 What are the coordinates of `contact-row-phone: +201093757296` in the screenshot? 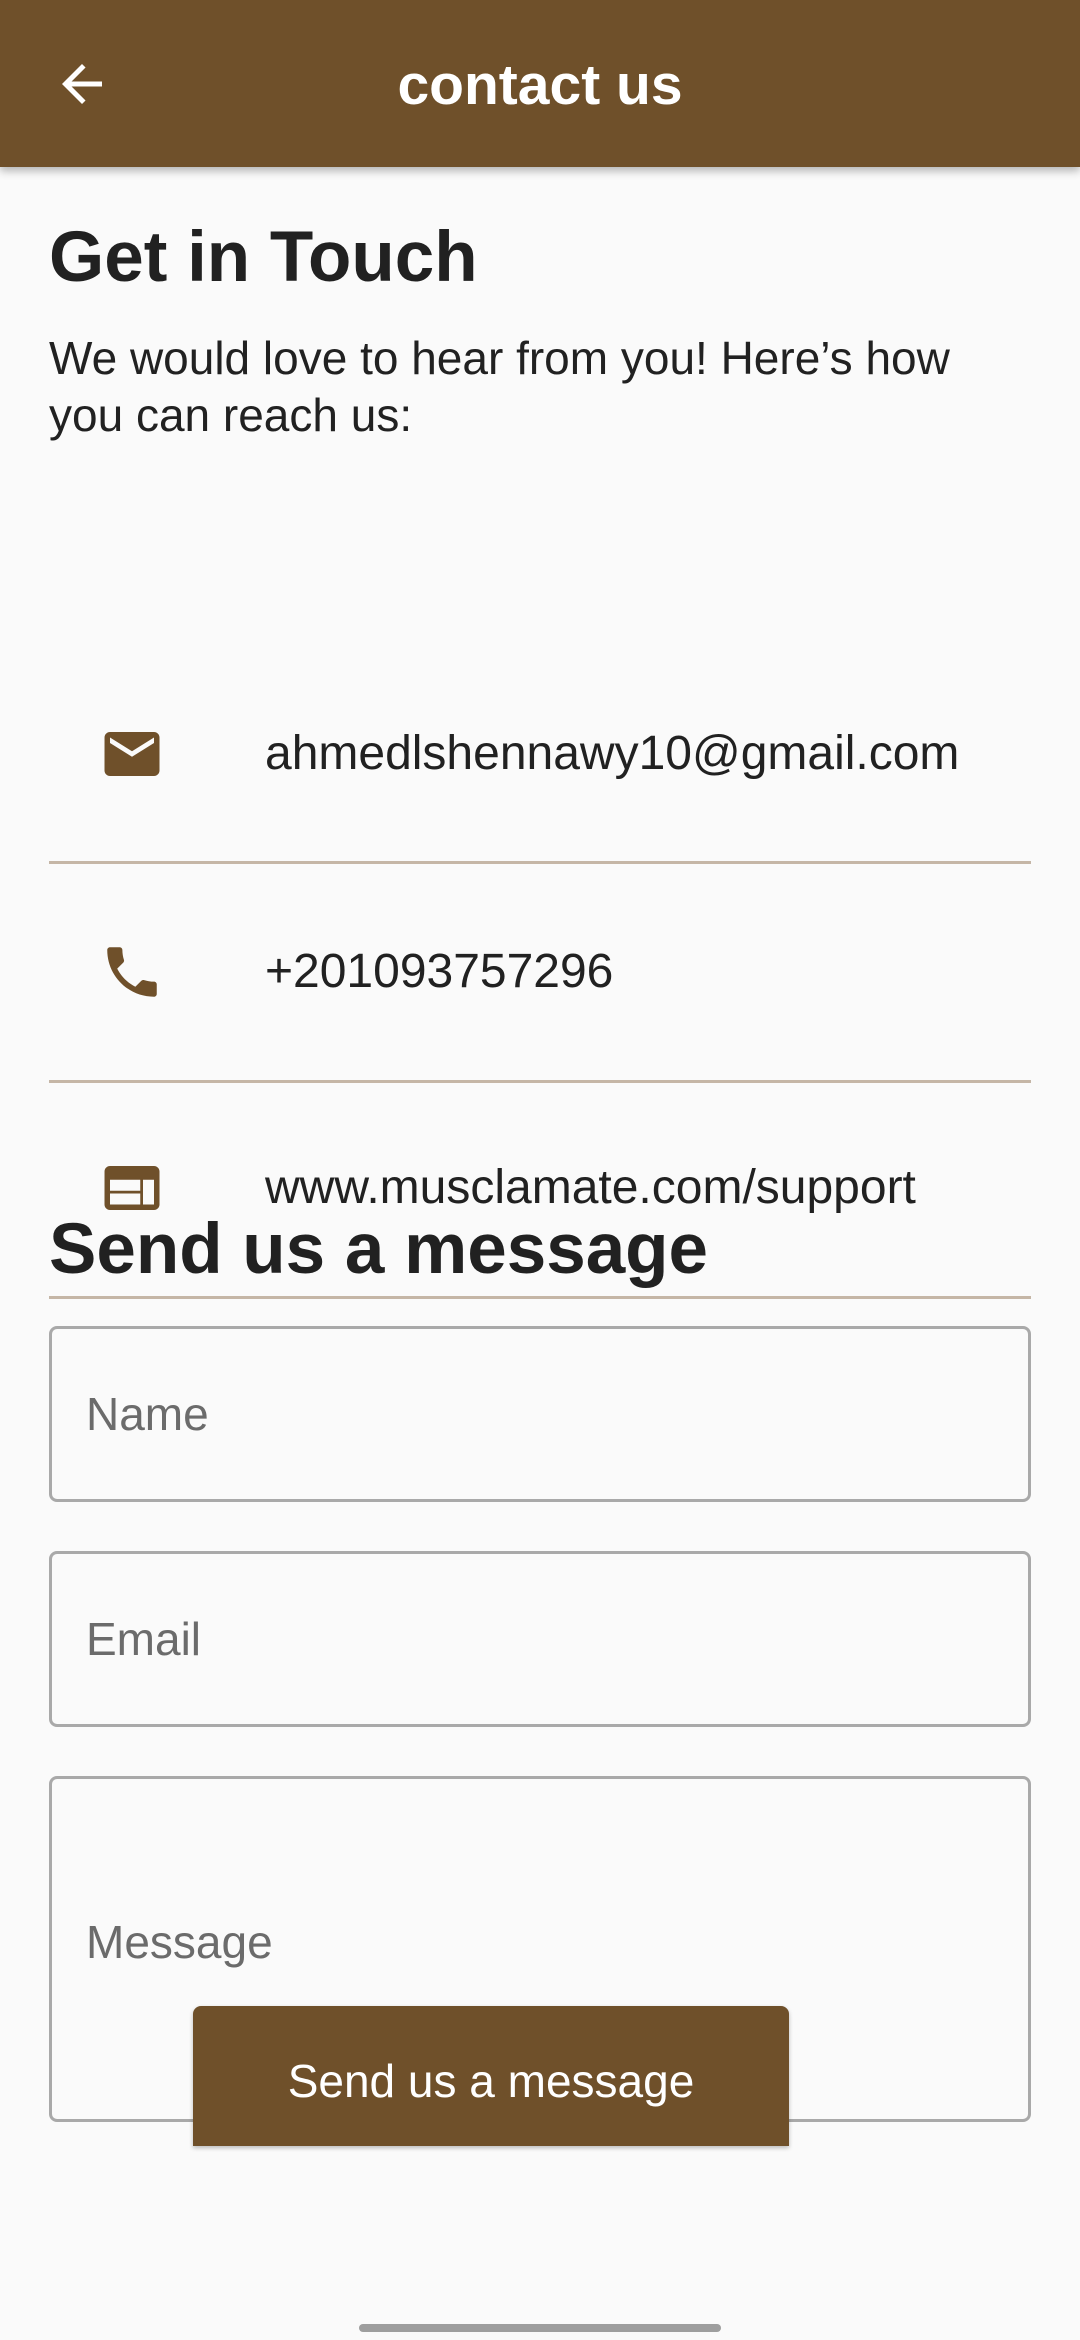 It's located at (540, 973).